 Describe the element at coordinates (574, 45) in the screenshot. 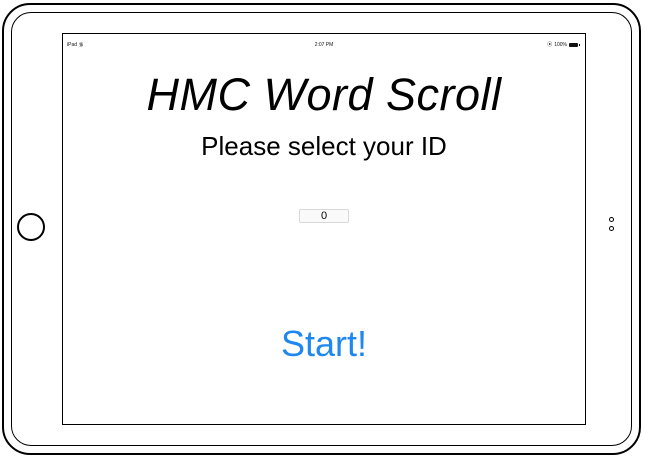

I see `battery-icon` at that location.